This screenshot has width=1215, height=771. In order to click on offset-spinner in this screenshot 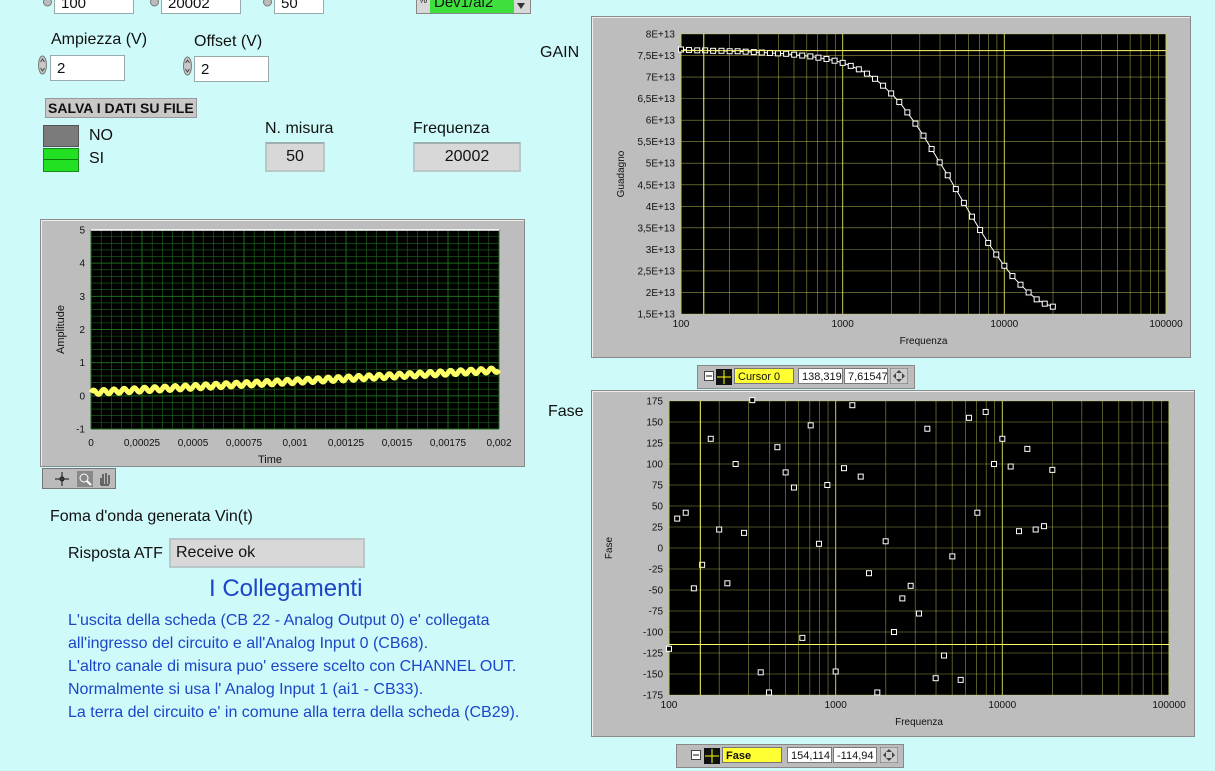, I will do `click(187, 66)`.